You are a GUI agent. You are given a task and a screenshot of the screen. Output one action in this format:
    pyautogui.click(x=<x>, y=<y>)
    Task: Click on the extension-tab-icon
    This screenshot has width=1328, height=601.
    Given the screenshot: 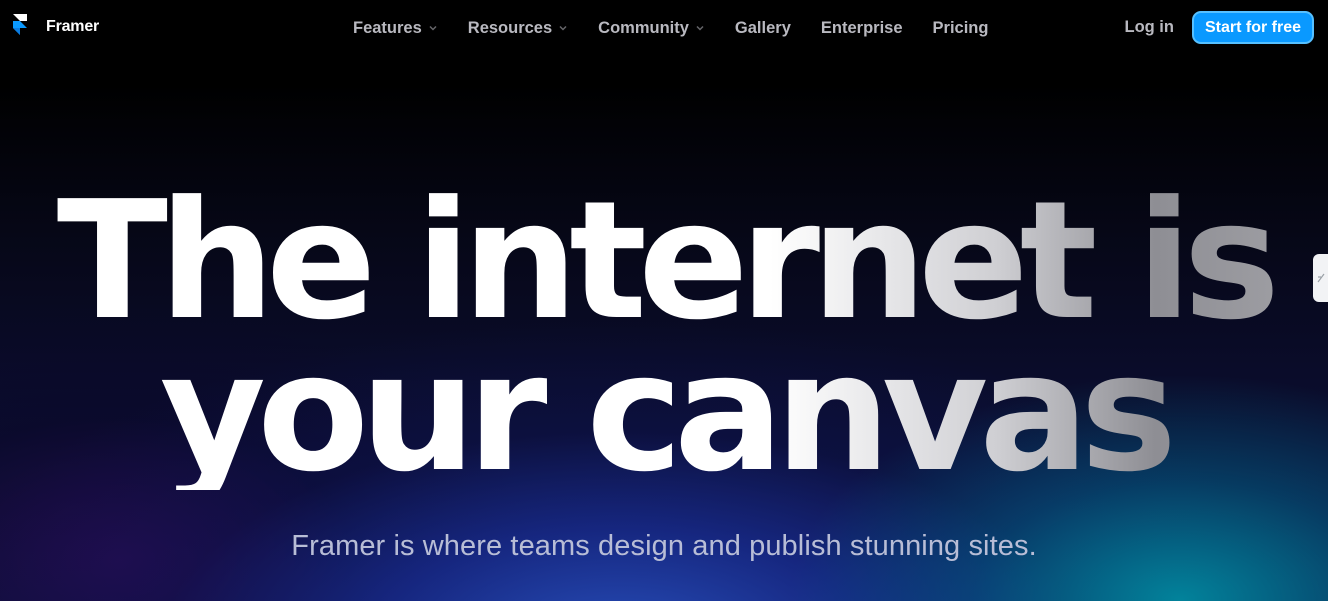 What is the action you would take?
    pyautogui.click(x=1320, y=278)
    